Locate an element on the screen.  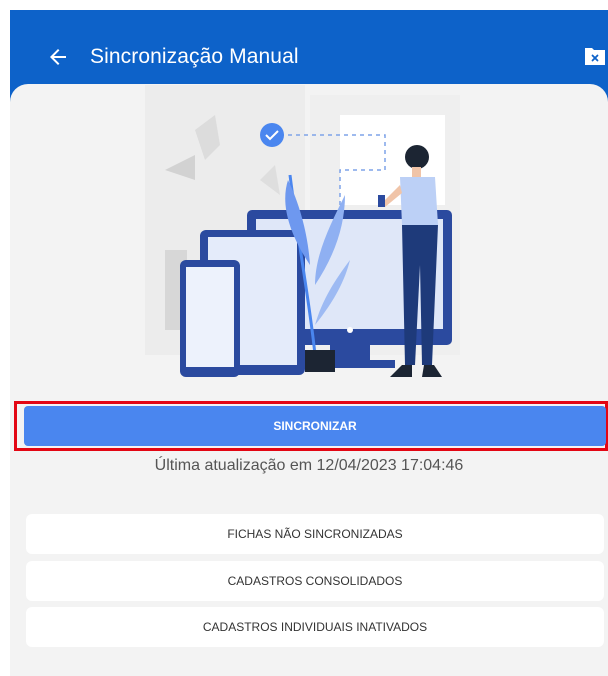
folder-x-icon is located at coordinates (595, 56).